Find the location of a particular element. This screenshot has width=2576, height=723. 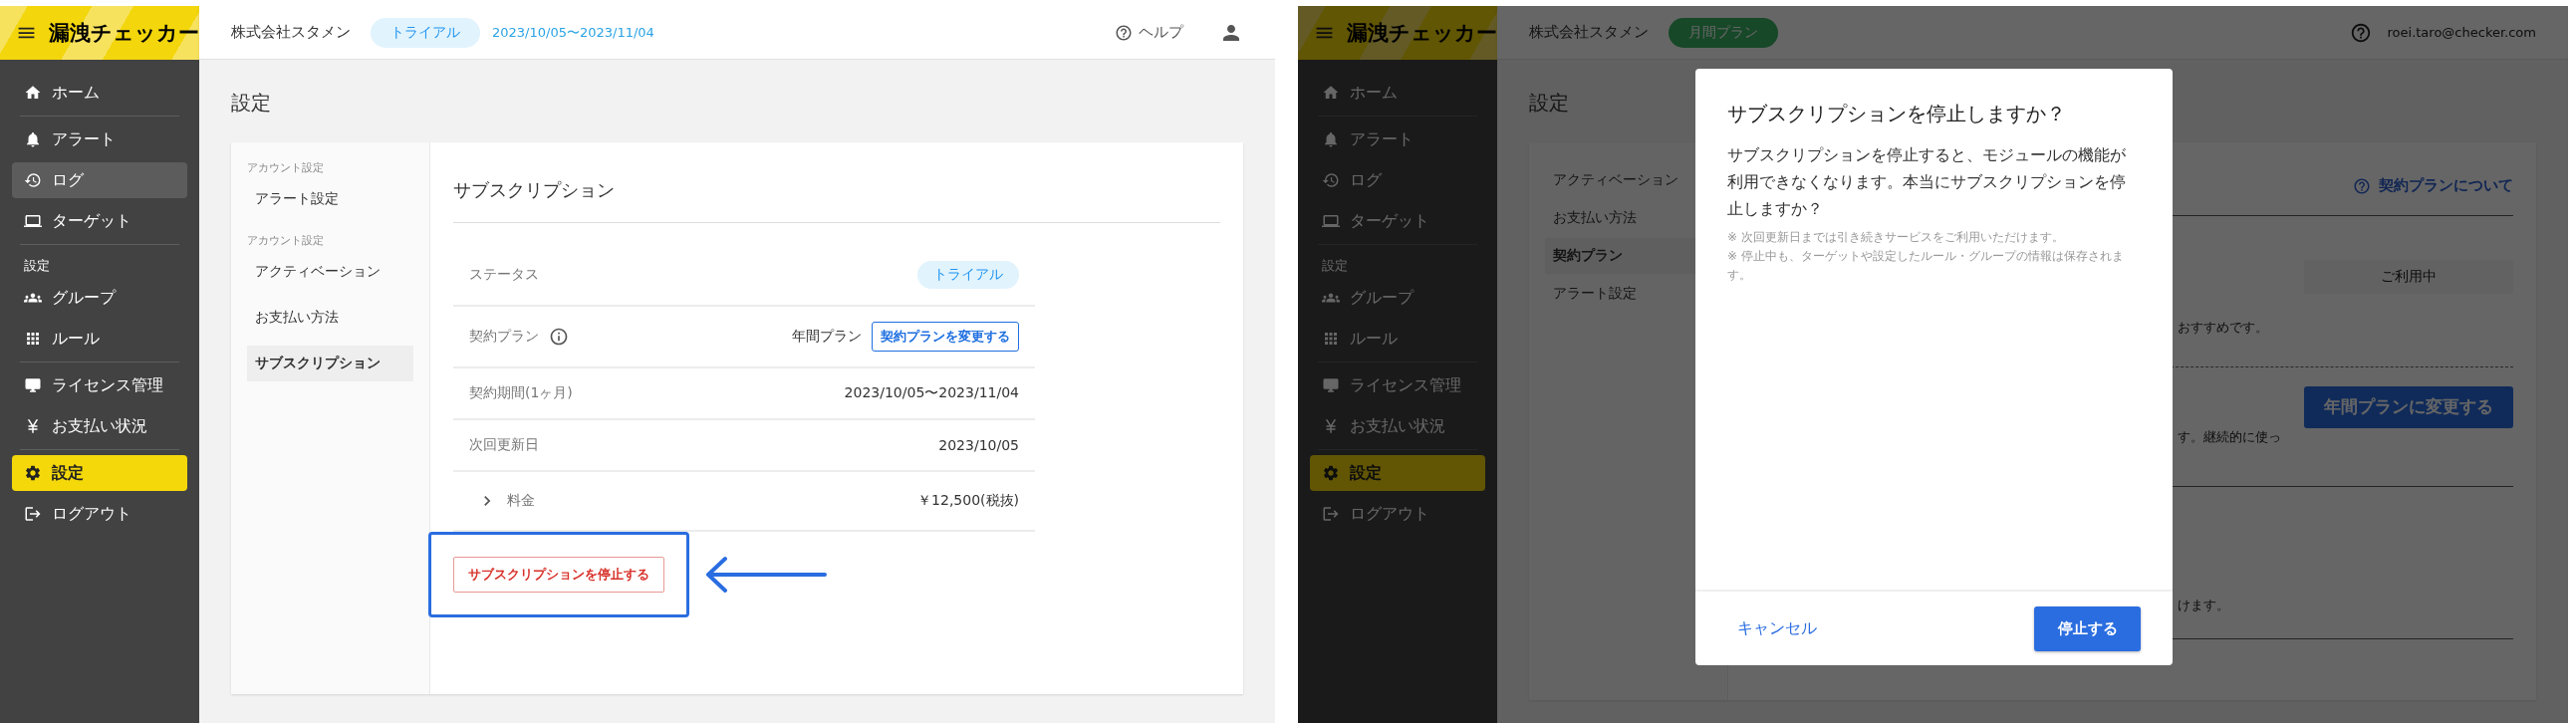

account-email: roei.taro@checker.com is located at coordinates (2461, 32).